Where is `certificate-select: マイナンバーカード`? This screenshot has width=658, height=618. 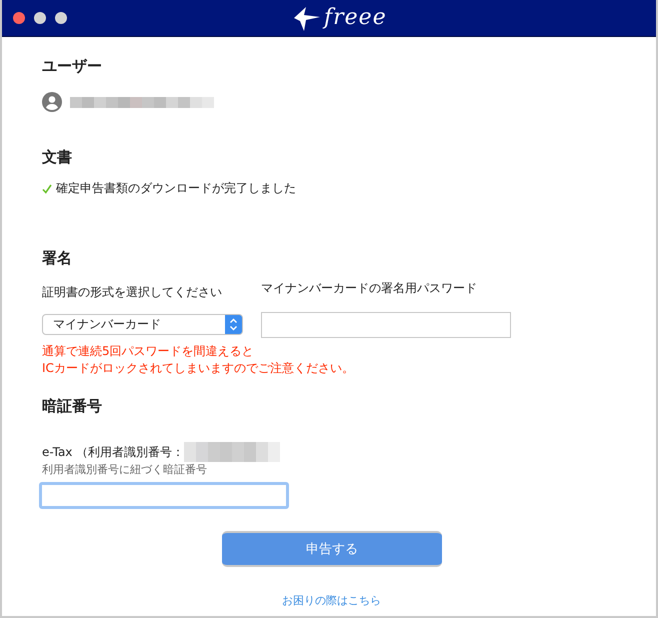 certificate-select: マイナンバーカード is located at coordinates (142, 324).